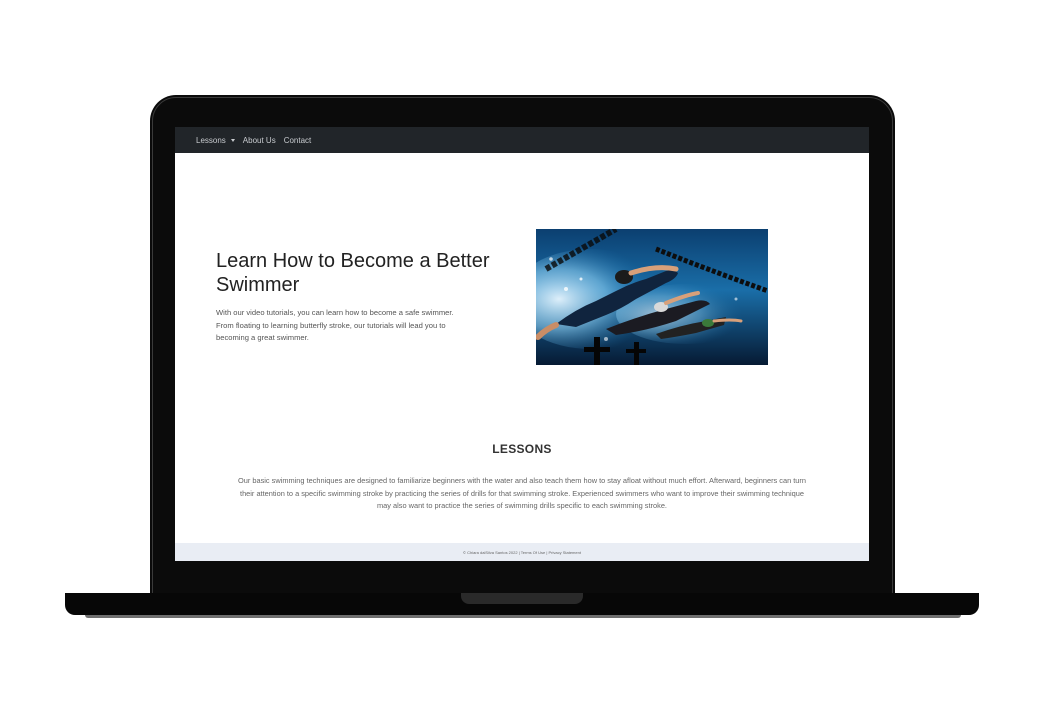 Image resolution: width=1053 pixels, height=728 pixels. I want to click on navbar: m Lessons About Us Contact, so click(522, 140).